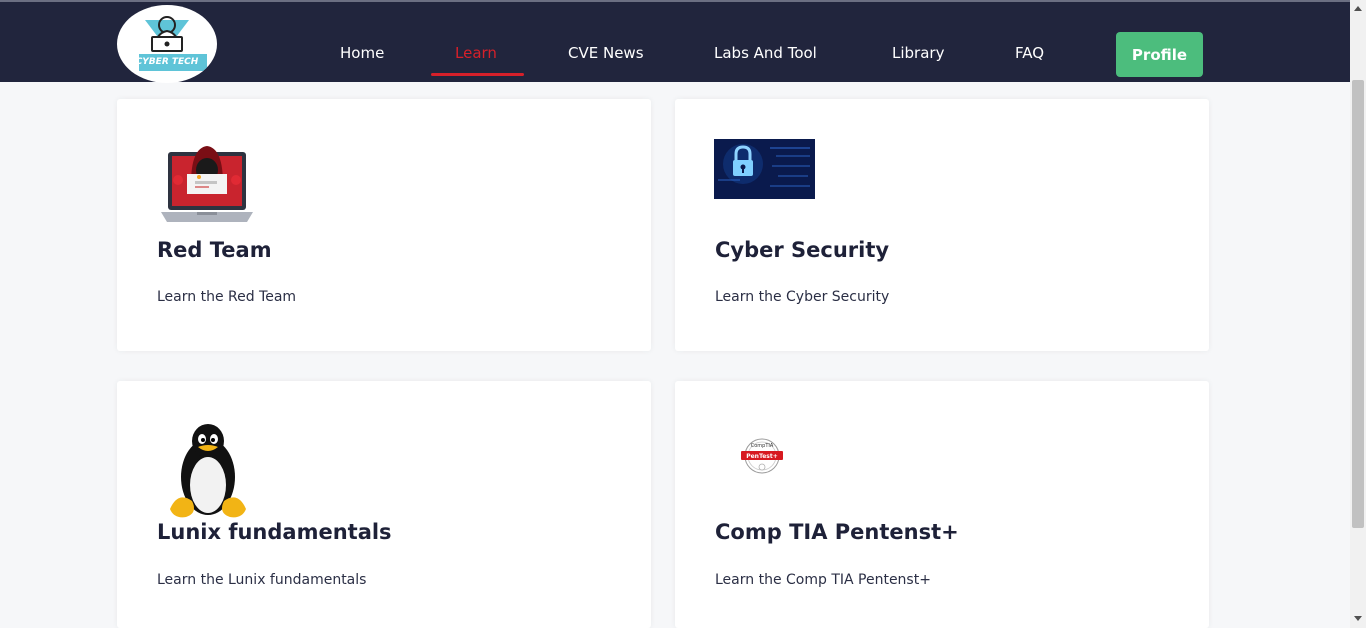 The width and height of the screenshot is (1366, 628). Describe the element at coordinates (173, 43) in the screenshot. I see `hacker-logo-icon` at that location.